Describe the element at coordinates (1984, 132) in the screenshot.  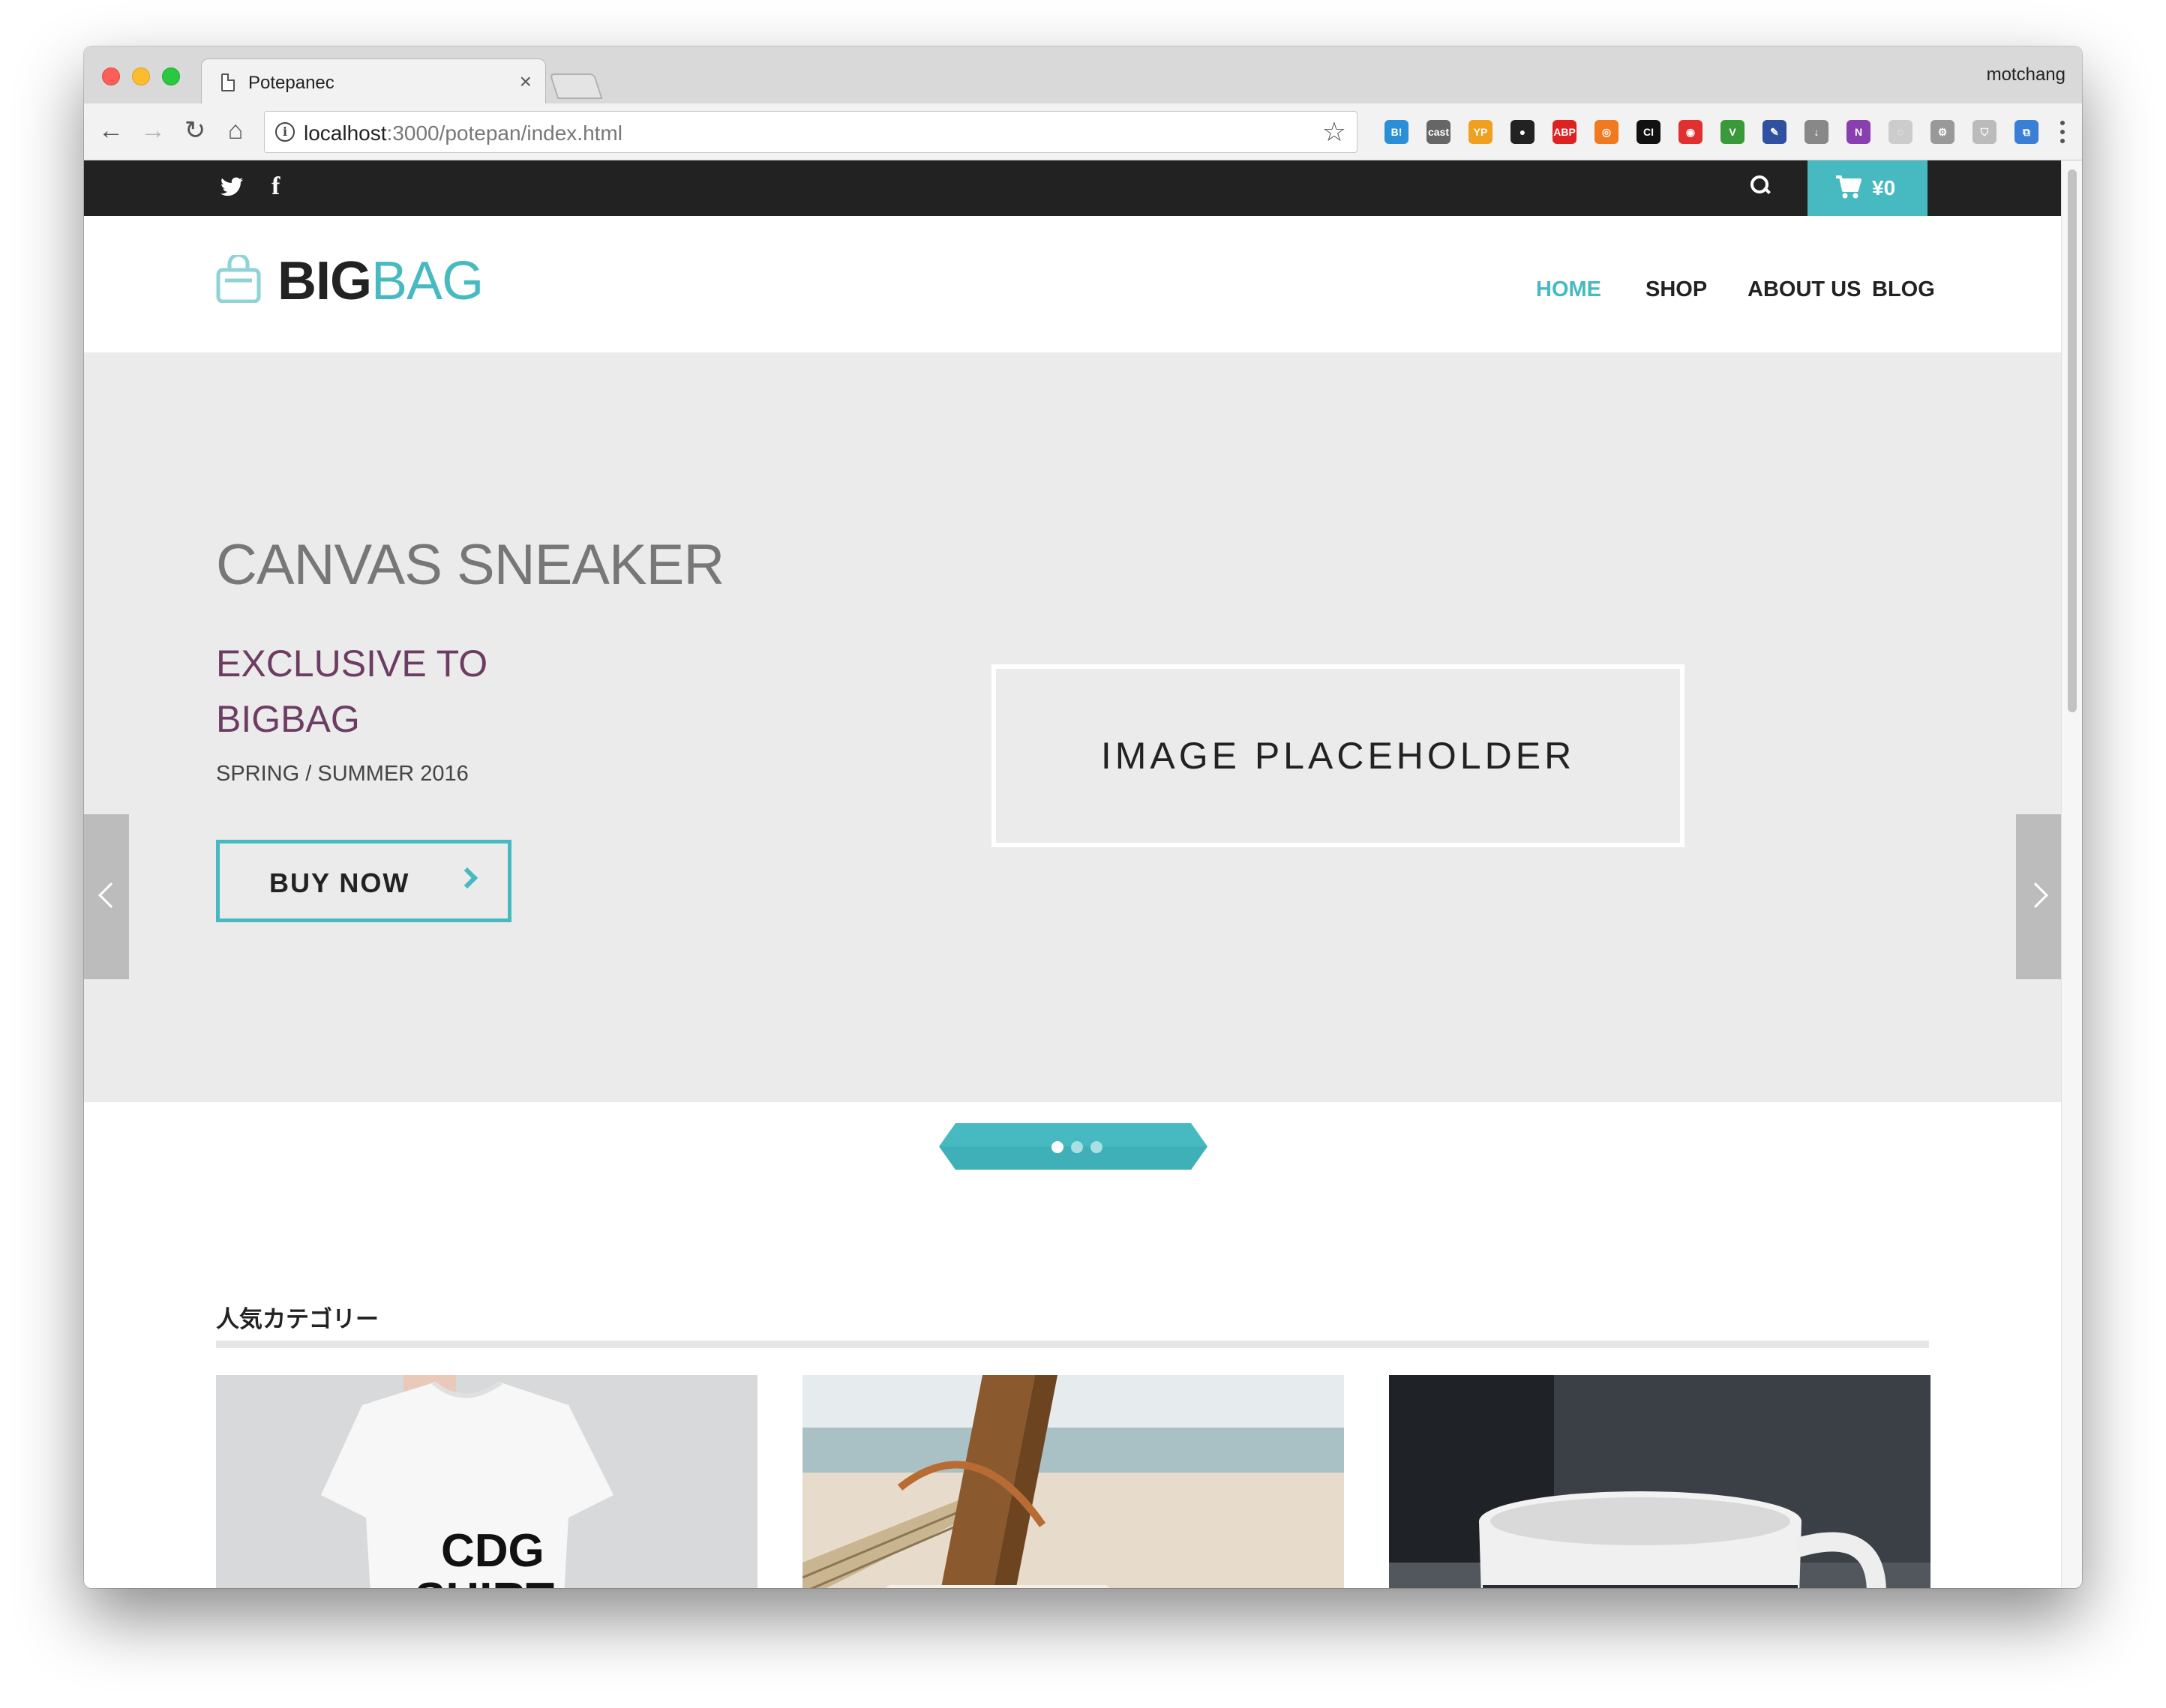
I see `extension-icon: ⛉` at that location.